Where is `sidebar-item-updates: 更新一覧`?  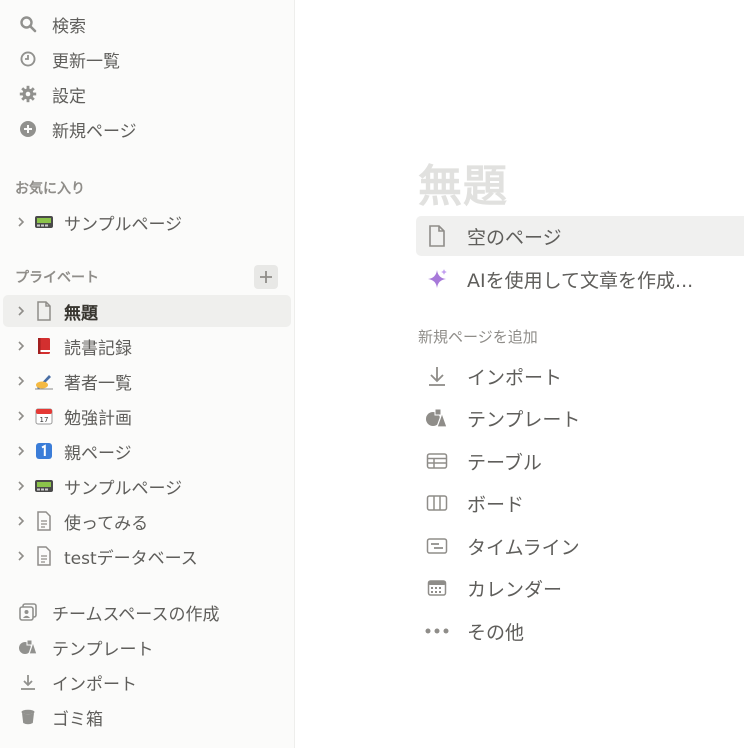
sidebar-item-updates: 更新一覧 is located at coordinates (147, 59).